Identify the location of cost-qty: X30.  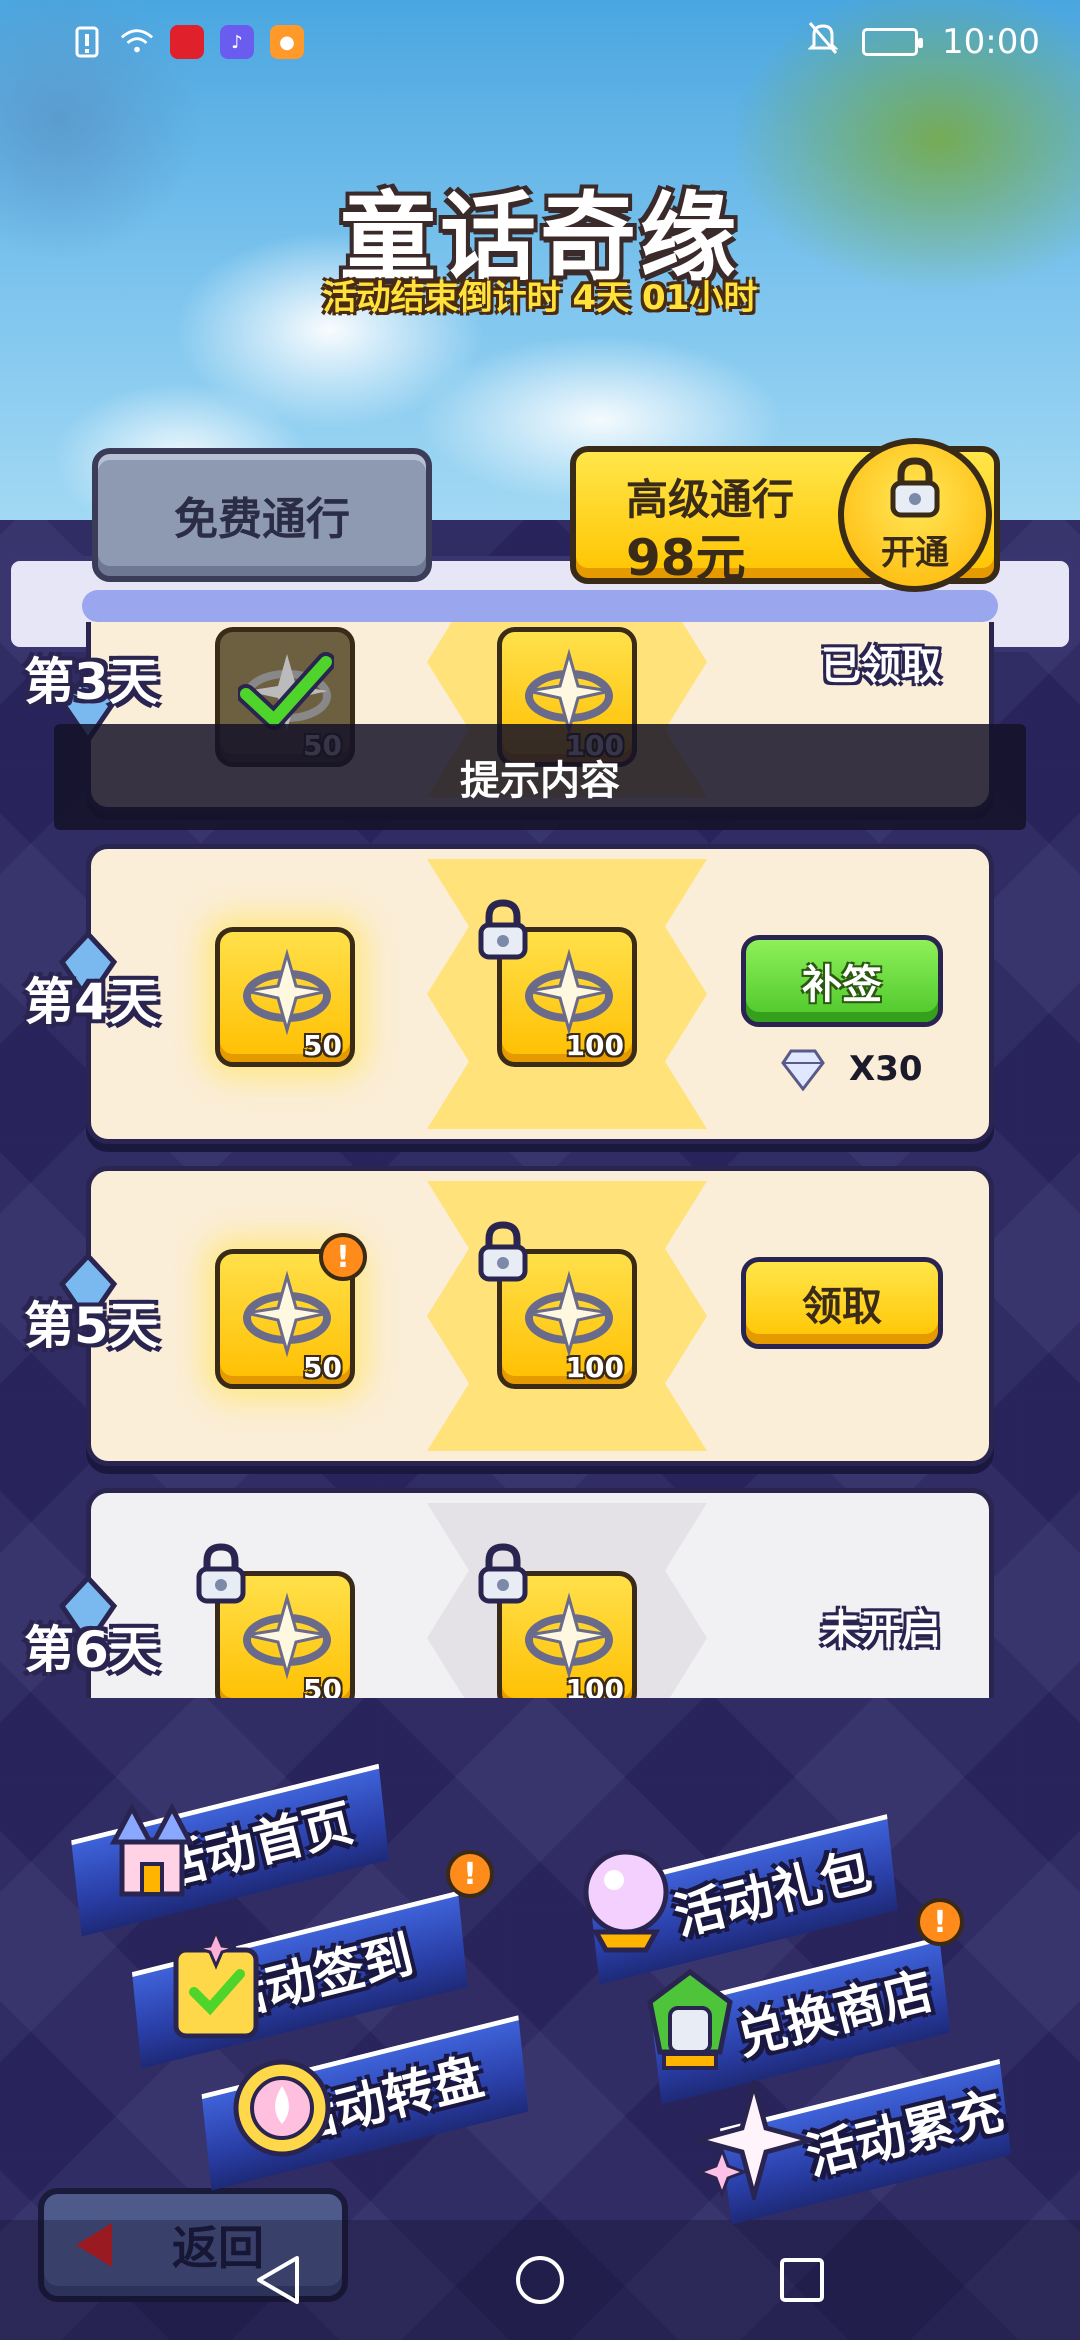
(886, 1069).